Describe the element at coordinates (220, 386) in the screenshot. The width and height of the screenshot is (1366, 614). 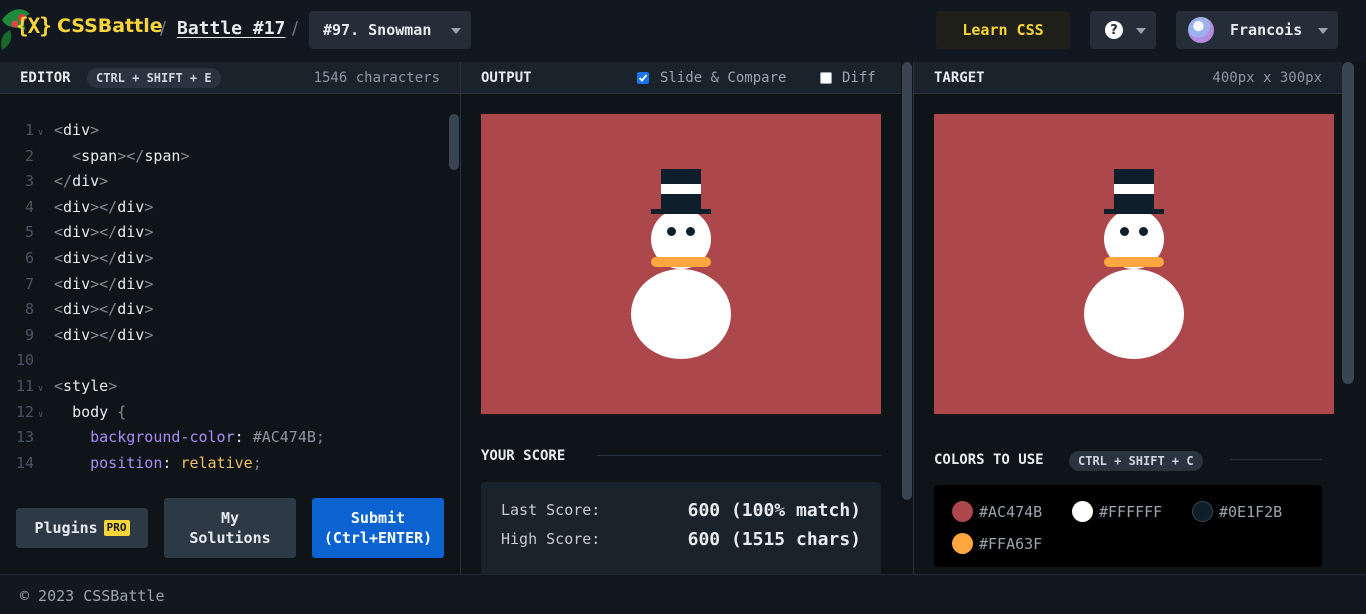
I see `code-line: 11 ∨ <style>` at that location.